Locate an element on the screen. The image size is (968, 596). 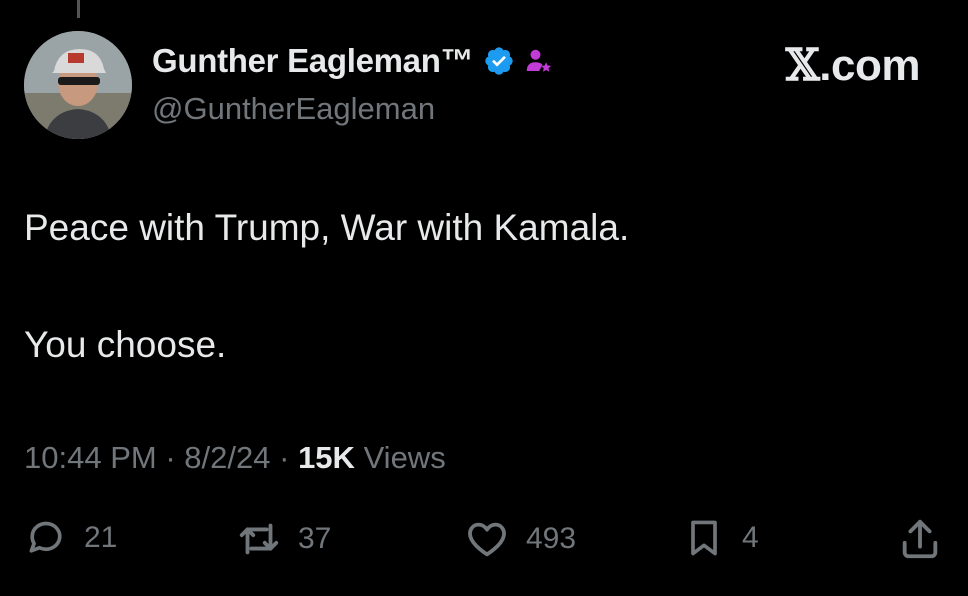
author-name-row: Gunther Eagleman™ is located at coordinates (352, 61).